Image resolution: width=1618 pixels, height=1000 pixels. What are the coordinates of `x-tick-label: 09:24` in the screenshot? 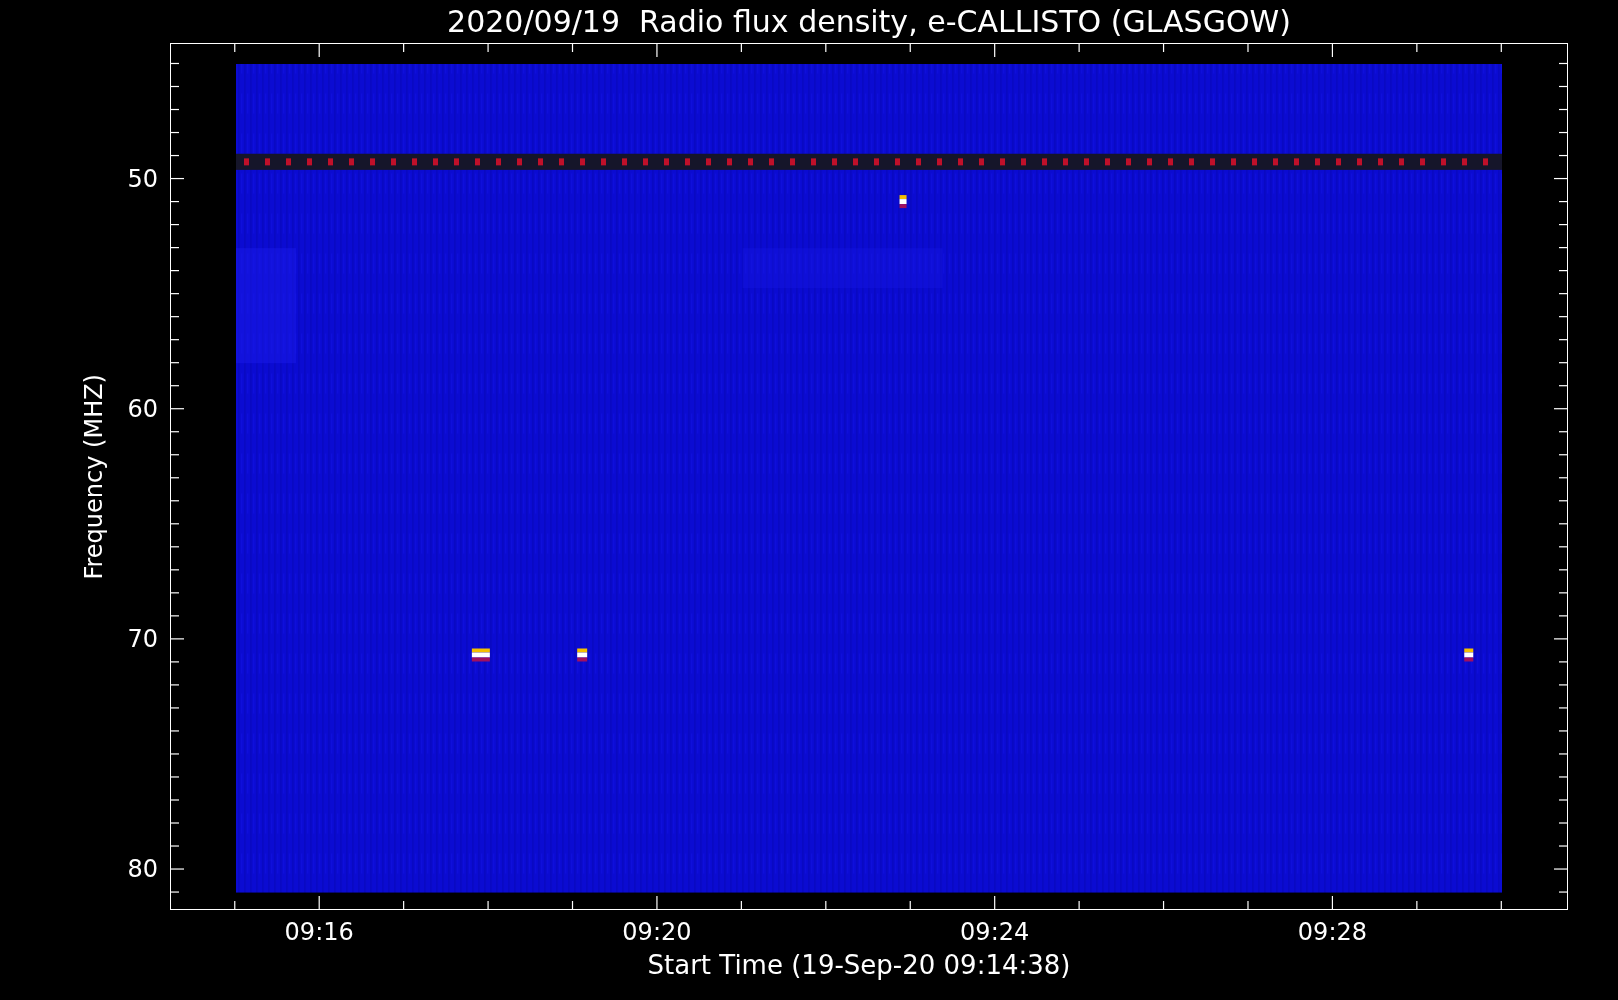 It's located at (995, 932).